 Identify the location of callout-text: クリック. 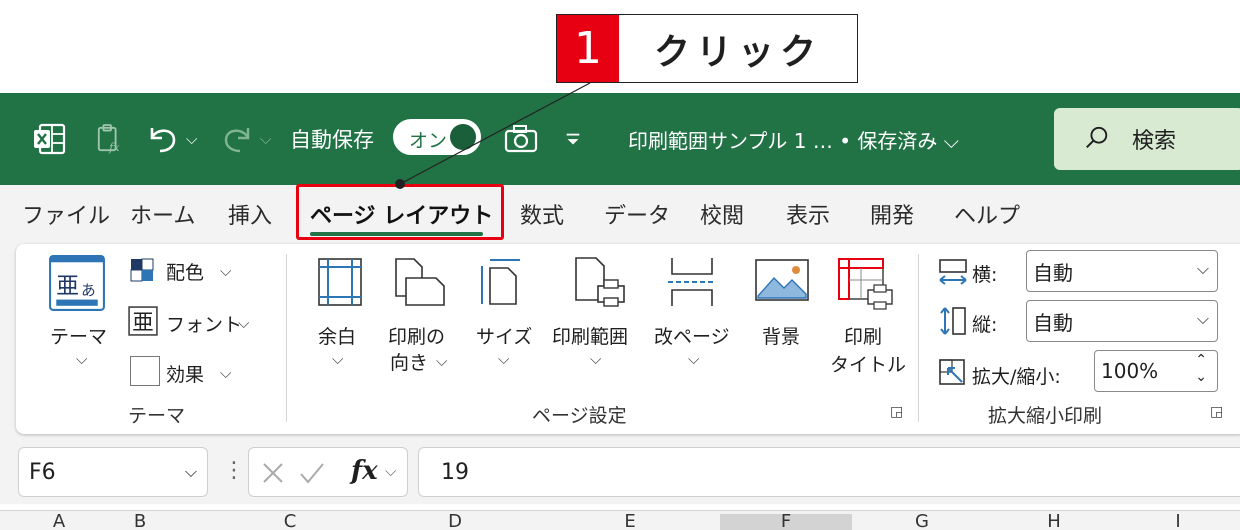
(737, 52).